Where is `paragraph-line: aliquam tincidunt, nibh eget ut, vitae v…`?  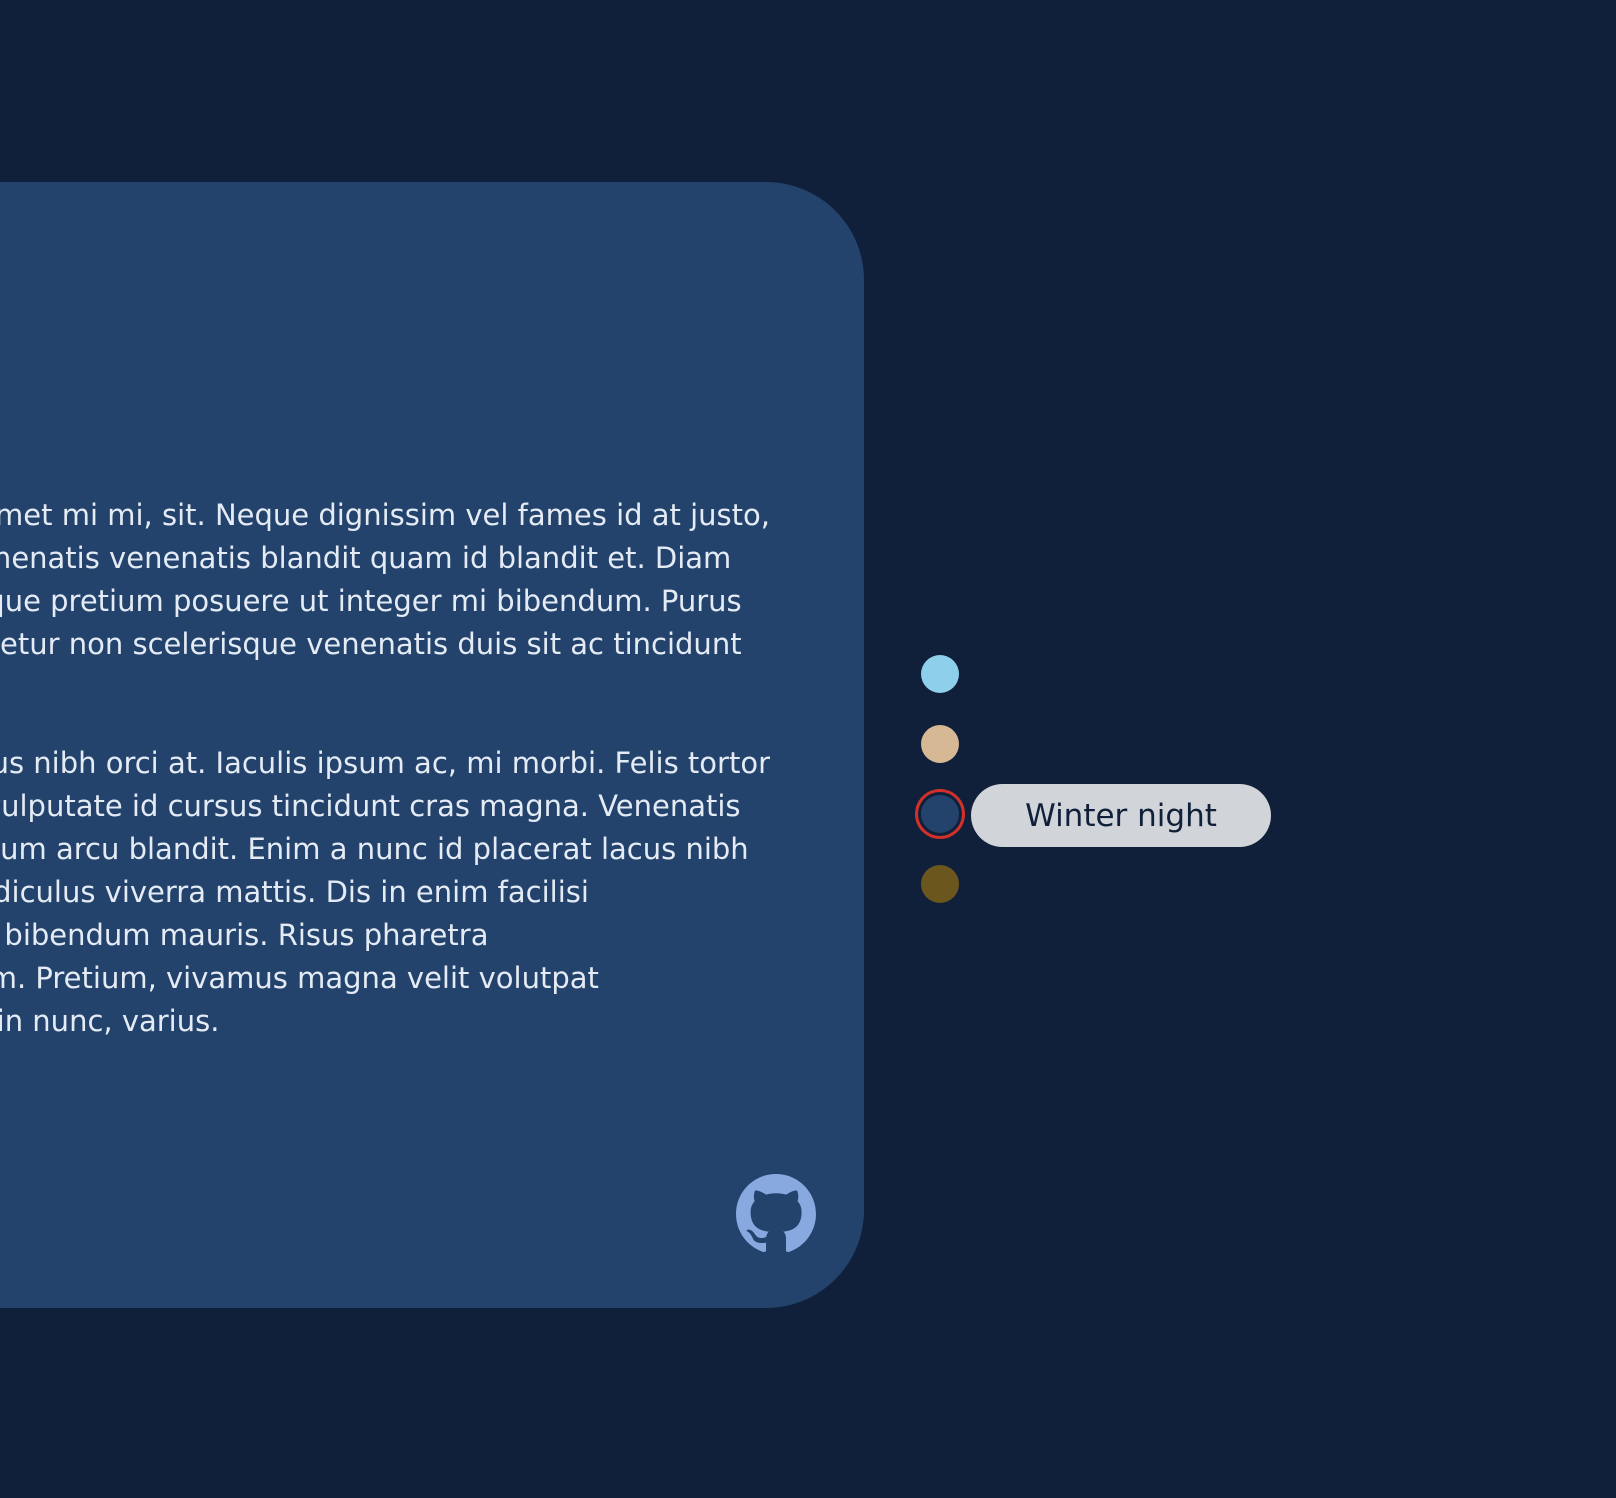
paragraph-line: aliquam tincidunt, nibh eget ut, vitae v… is located at coordinates (371, 644).